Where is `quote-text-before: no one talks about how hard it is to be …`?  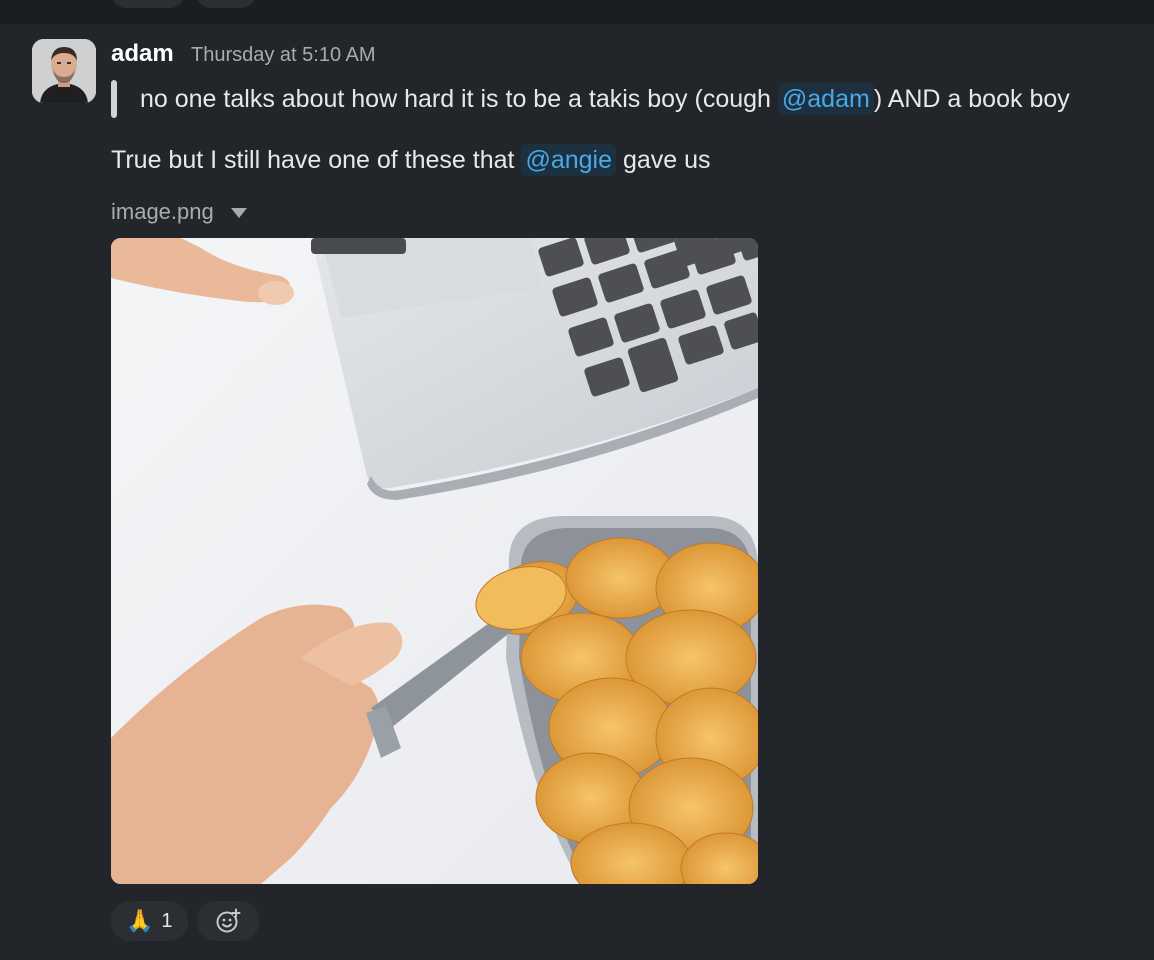
quote-text-before: no one talks about how hard it is to be … is located at coordinates (459, 98).